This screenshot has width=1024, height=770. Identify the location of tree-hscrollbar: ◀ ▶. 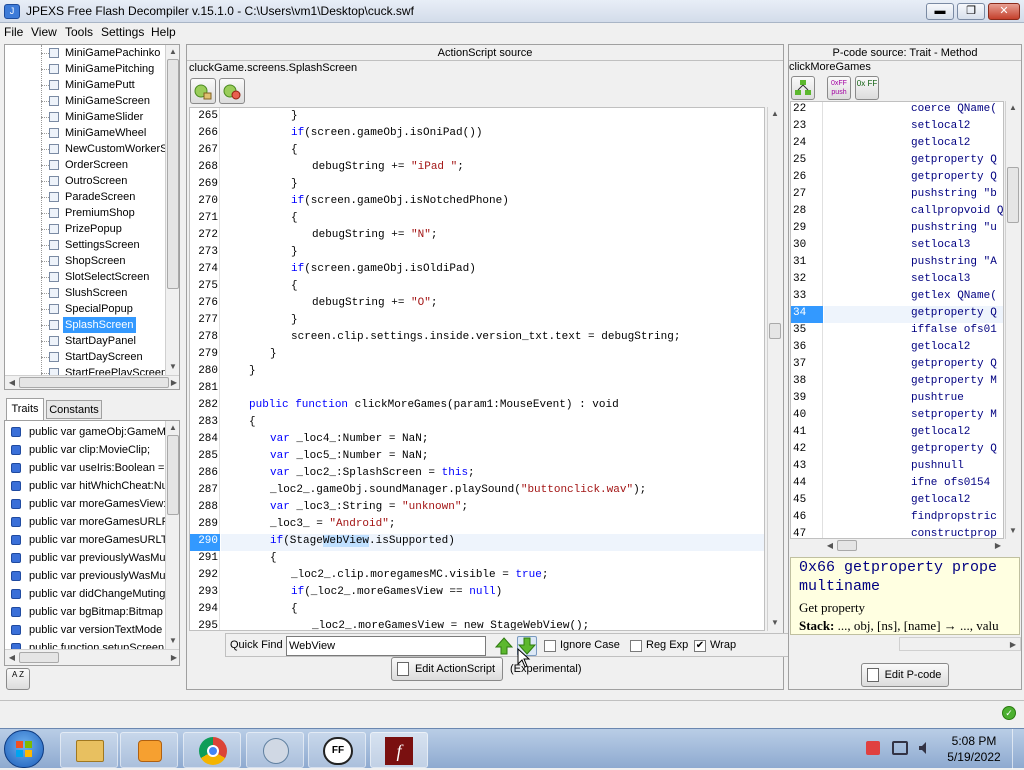
(92, 382).